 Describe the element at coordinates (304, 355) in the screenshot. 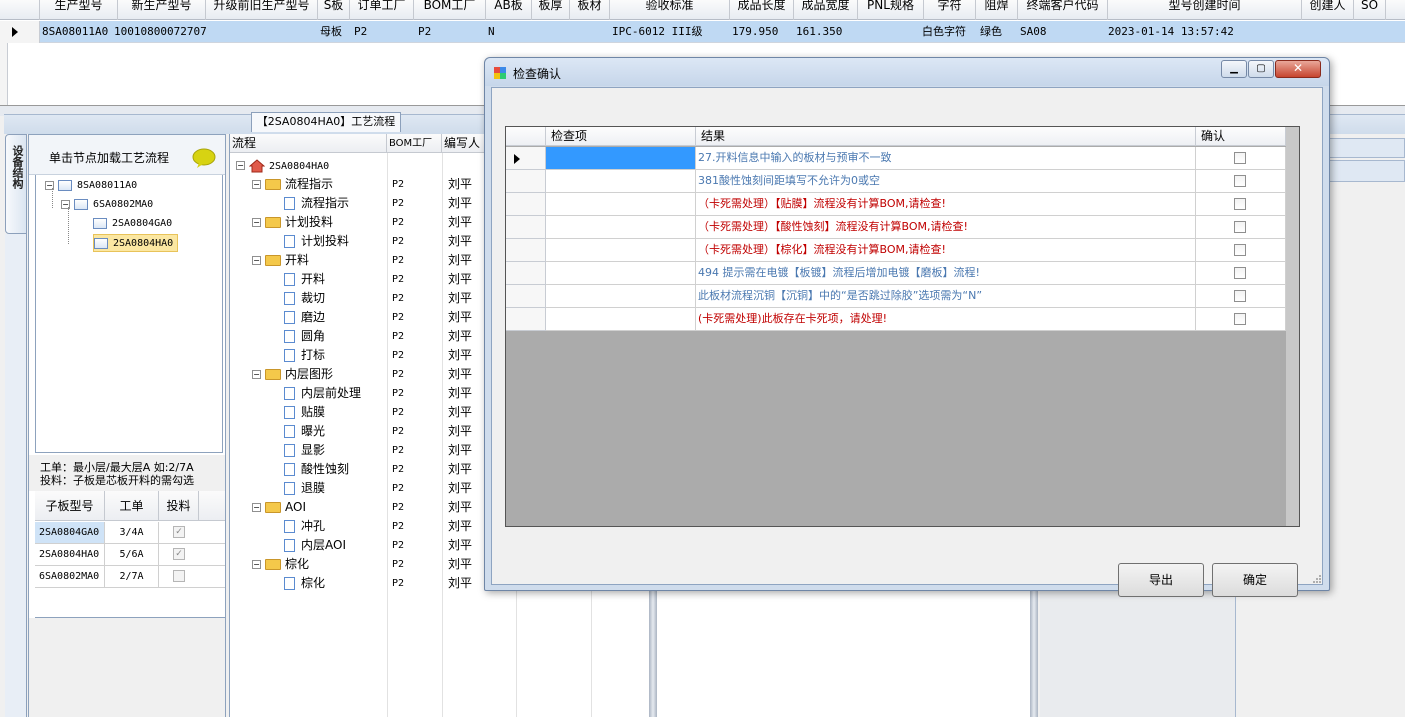

I see `process-node: 打标` at that location.